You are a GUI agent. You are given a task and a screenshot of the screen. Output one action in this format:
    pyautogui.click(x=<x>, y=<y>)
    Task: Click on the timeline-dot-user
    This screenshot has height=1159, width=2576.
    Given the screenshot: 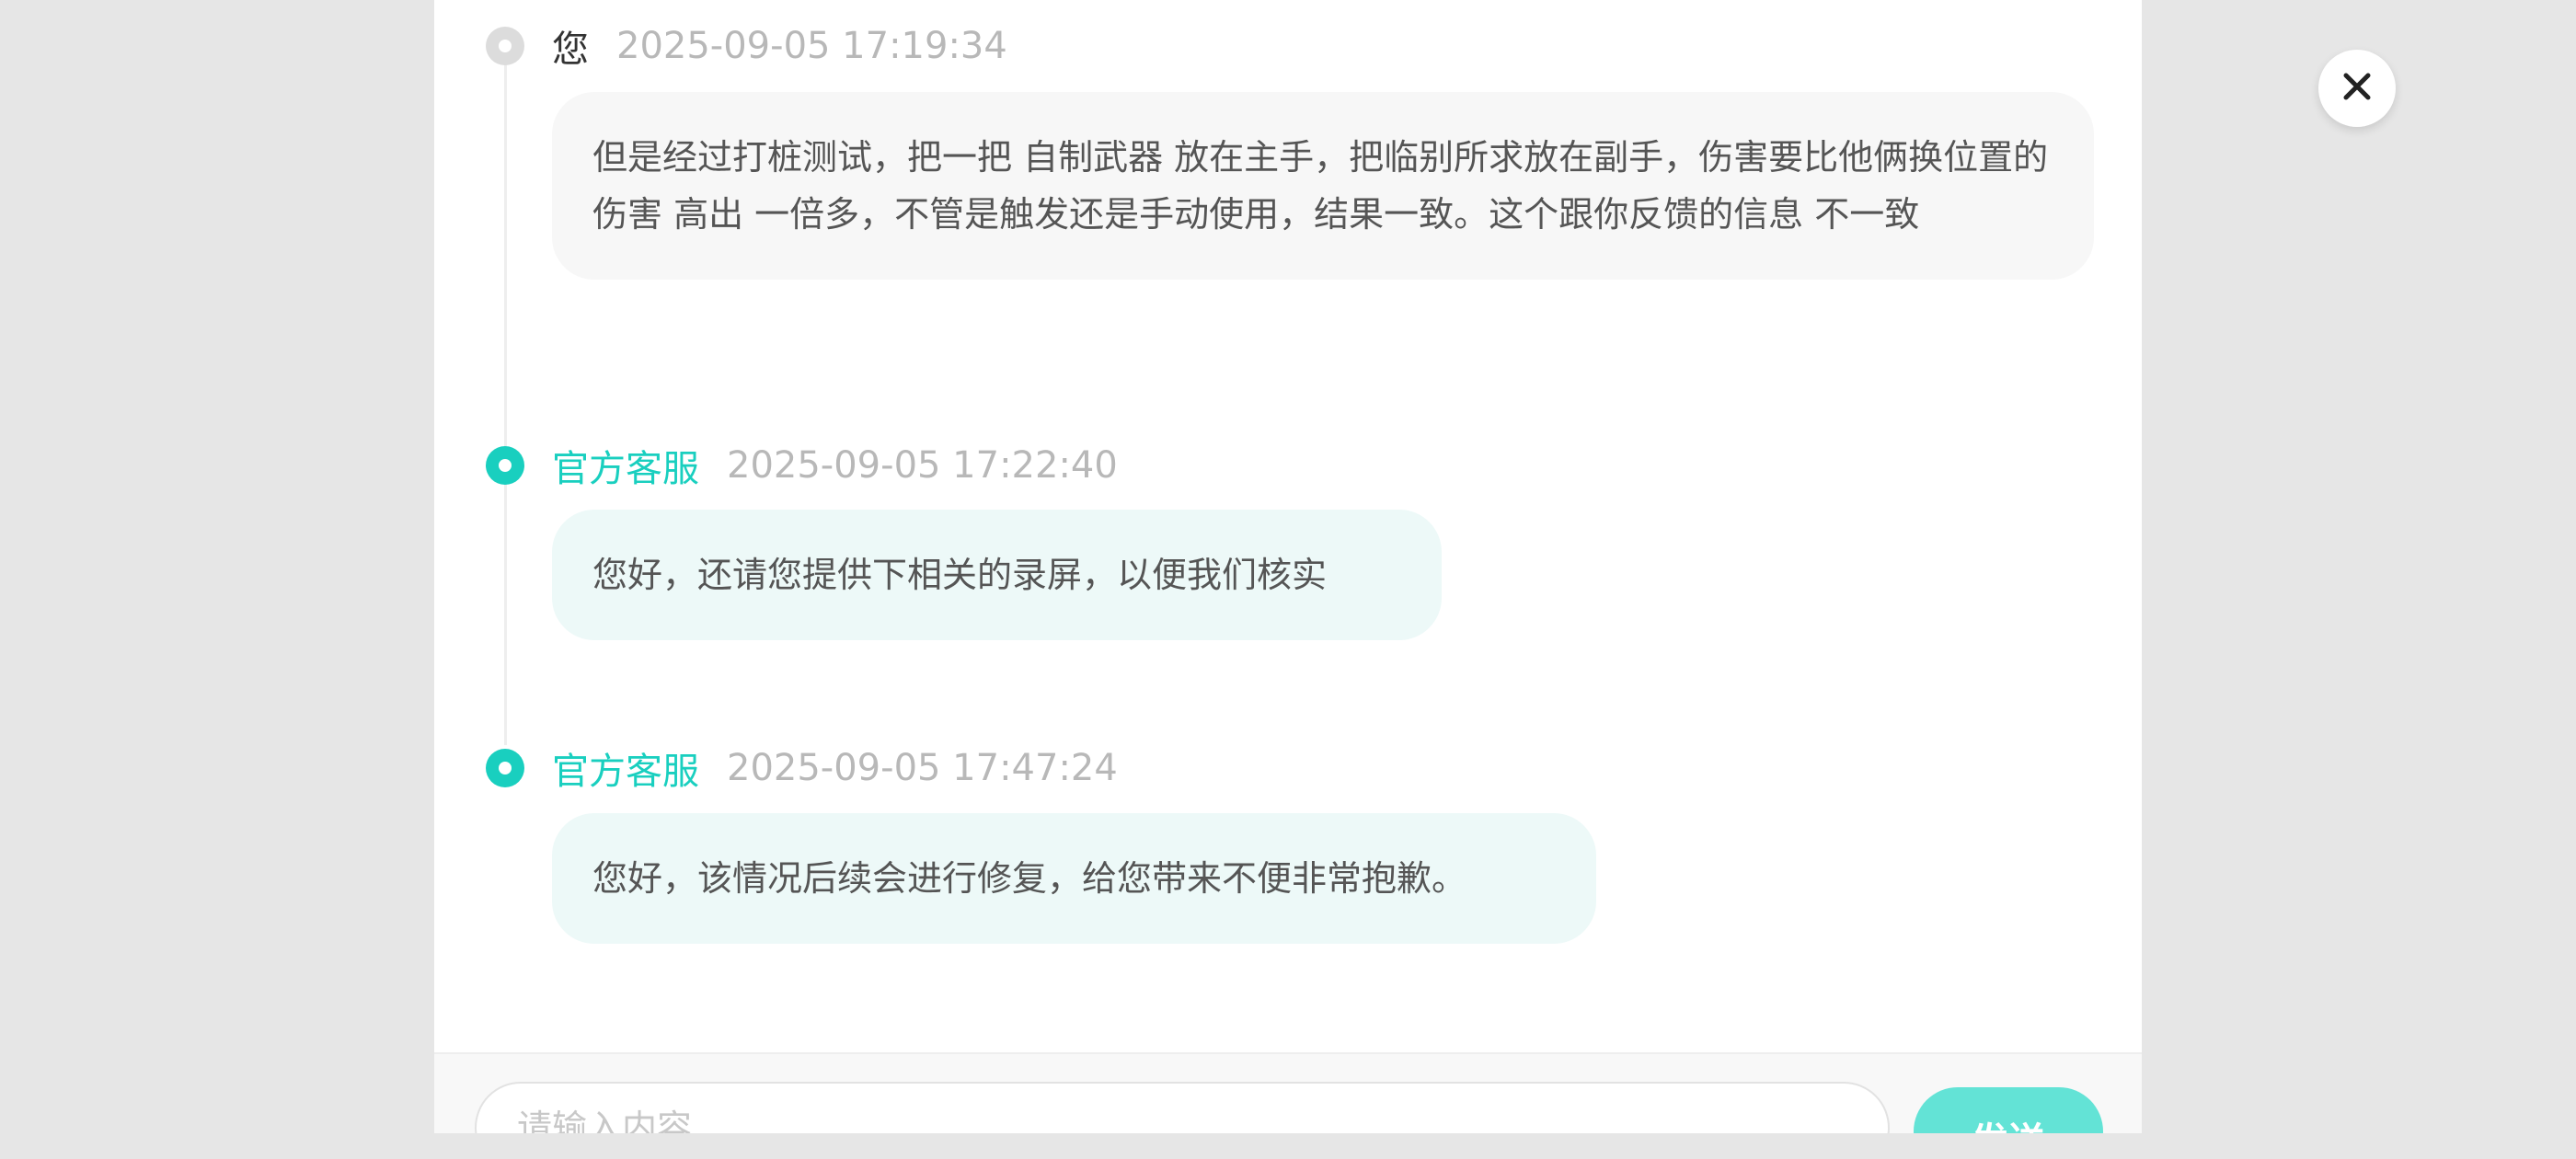 What is the action you would take?
    pyautogui.click(x=505, y=46)
    